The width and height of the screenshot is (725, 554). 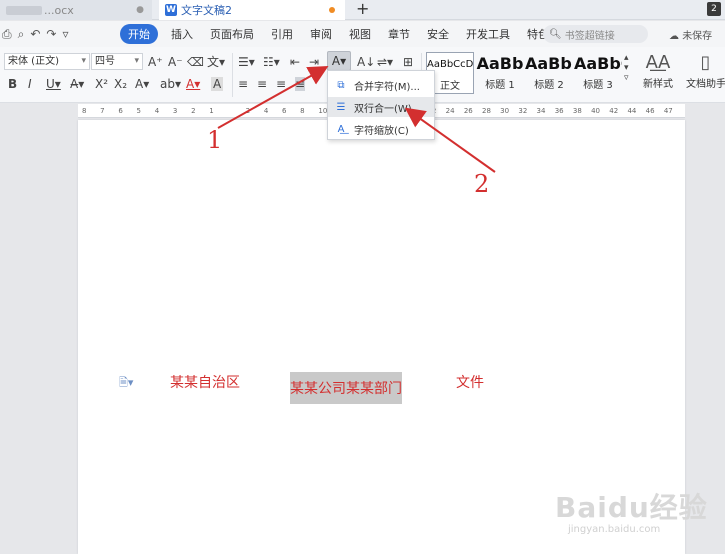 I want to click on underline-icon: U▾, so click(x=53, y=84).